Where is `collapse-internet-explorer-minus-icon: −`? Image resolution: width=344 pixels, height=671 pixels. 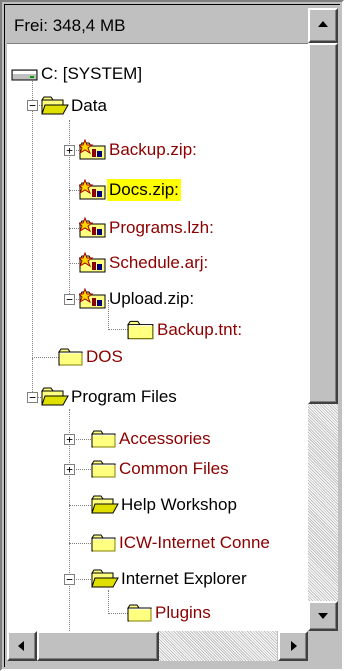 collapse-internet-explorer-minus-icon: − is located at coordinates (69, 579).